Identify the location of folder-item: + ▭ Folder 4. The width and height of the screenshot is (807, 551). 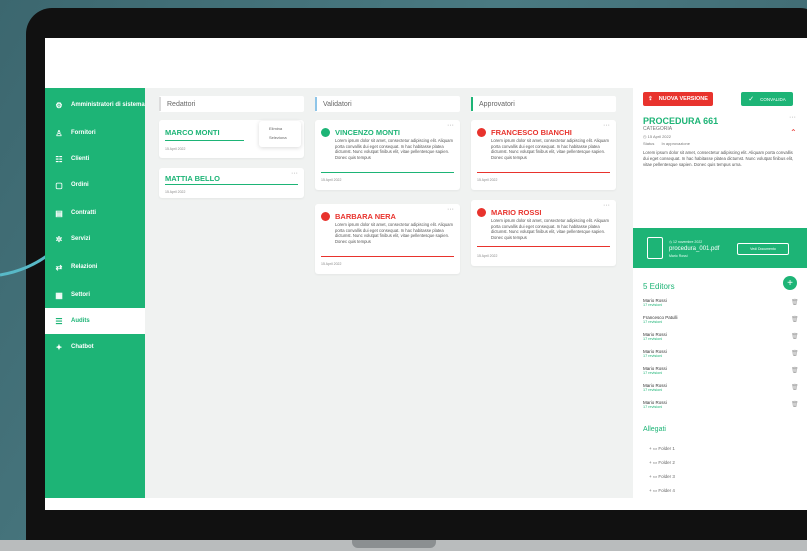
(662, 491).